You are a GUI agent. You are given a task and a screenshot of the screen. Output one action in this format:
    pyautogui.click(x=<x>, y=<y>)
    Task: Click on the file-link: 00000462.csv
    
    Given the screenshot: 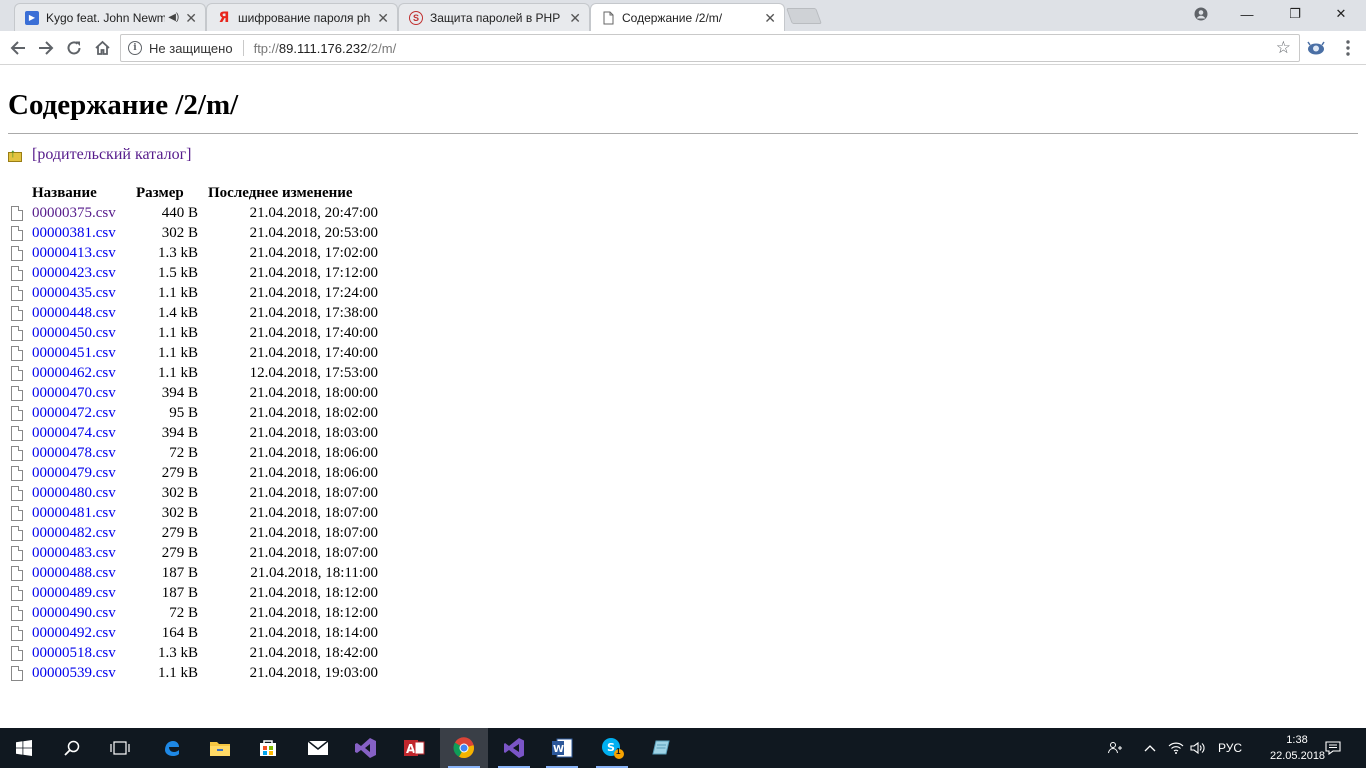 What is the action you would take?
    pyautogui.click(x=74, y=373)
    